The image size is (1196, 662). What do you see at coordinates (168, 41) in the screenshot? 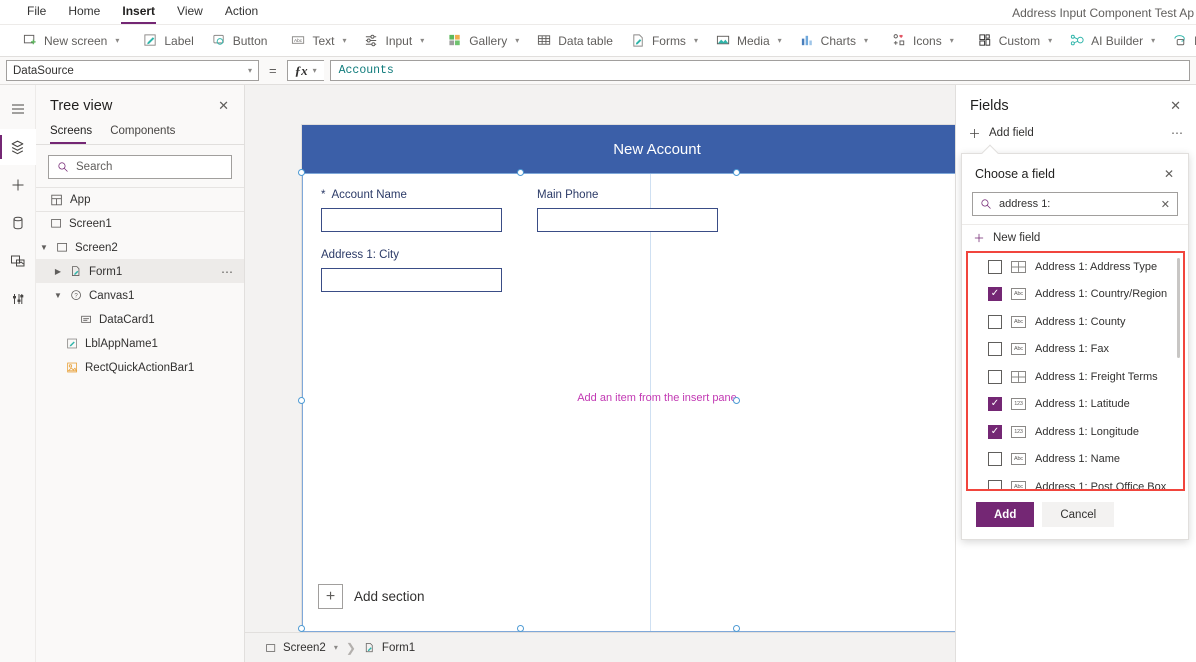
I see `ribbon-label: Label` at bounding box center [168, 41].